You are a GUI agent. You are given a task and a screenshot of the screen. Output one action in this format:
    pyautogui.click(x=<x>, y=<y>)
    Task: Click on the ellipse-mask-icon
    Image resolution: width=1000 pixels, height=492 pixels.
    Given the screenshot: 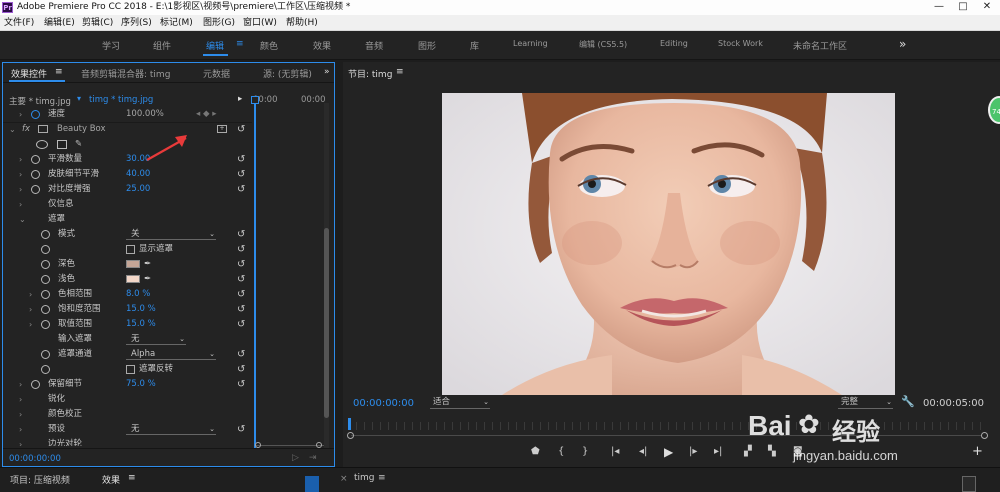 What is the action you would take?
    pyautogui.click(x=42, y=144)
    